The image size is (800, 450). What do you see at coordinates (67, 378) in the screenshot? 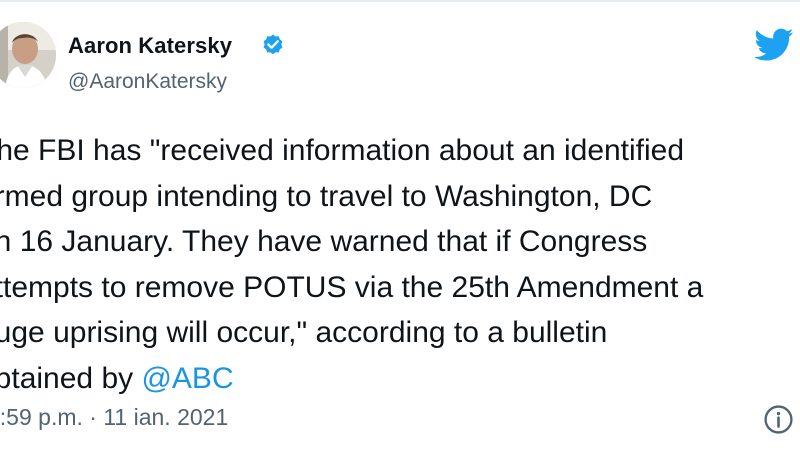
I see `tweet-line-prefix: obtained by` at bounding box center [67, 378].